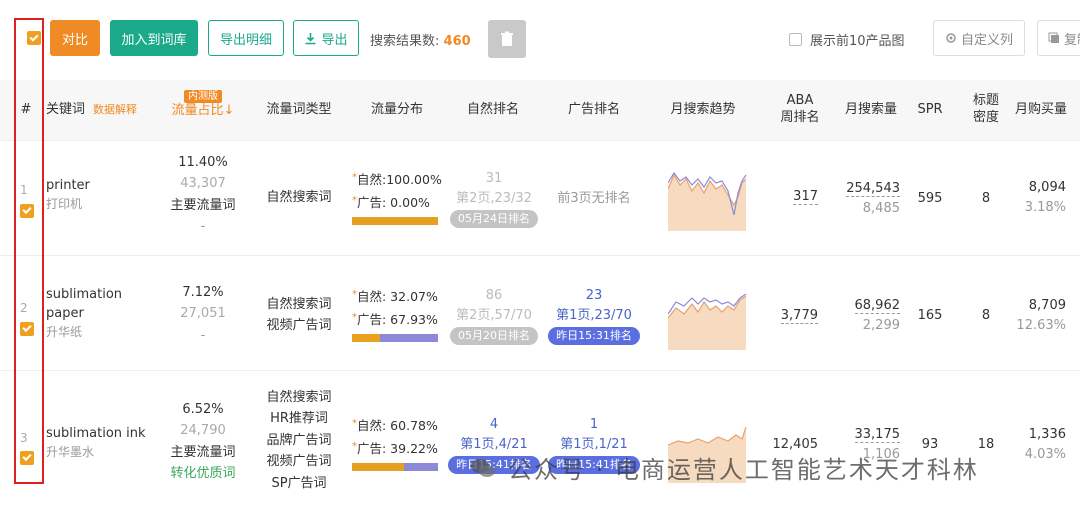 The height and width of the screenshot is (513, 1080). I want to click on keyword-cell: sublimation ink 升华墨水, so click(101, 443).